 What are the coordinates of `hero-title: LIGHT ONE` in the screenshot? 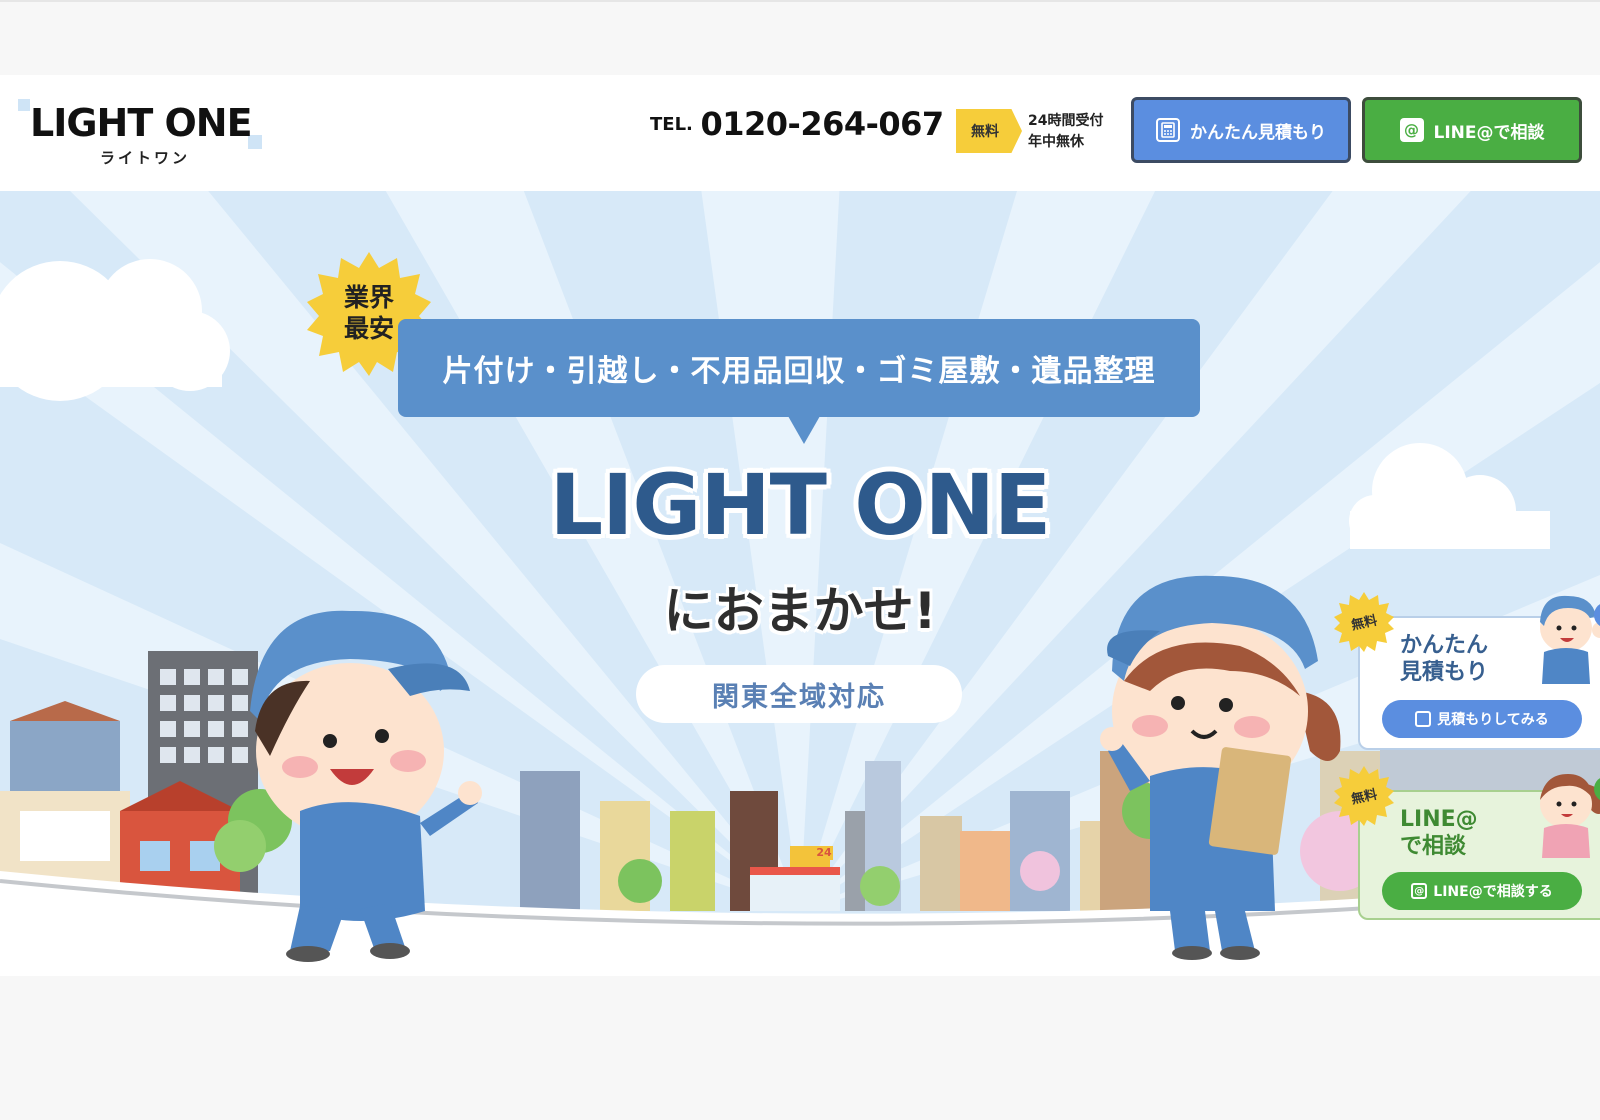 It's located at (800, 505).